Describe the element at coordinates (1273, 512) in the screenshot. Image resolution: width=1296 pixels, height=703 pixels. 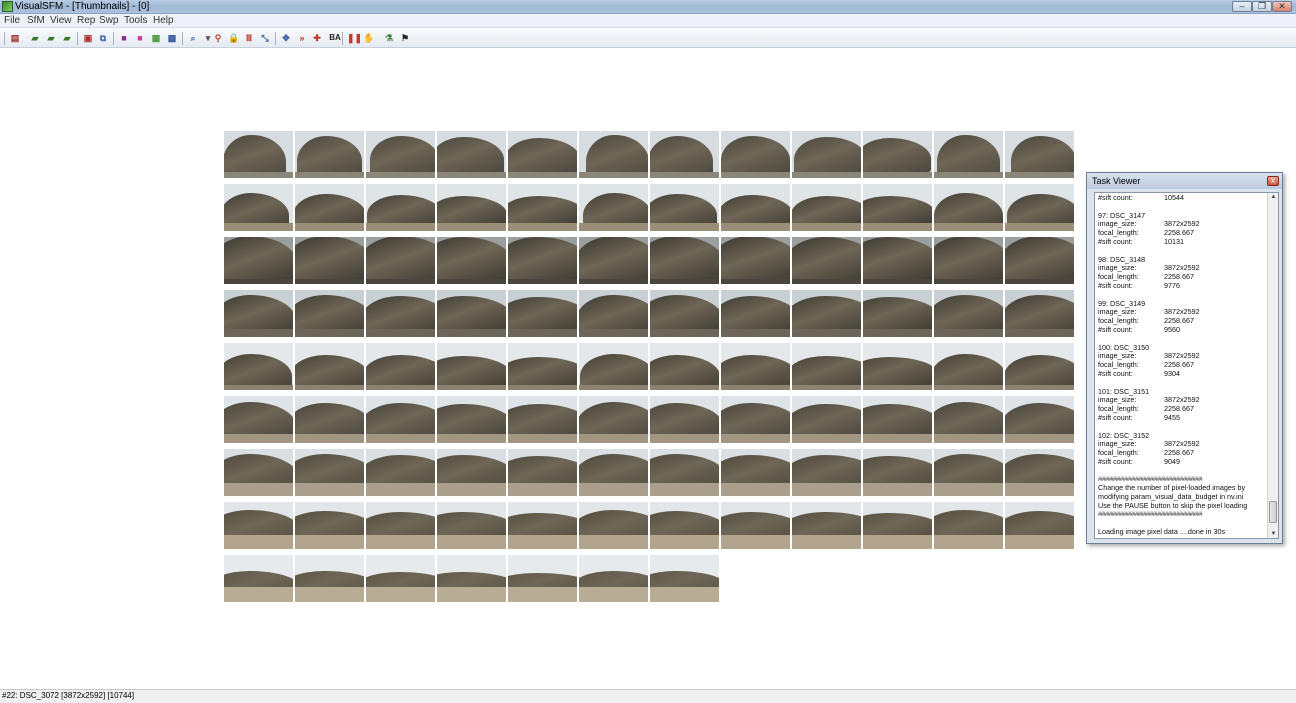
I see `scrollbar-thumb` at that location.